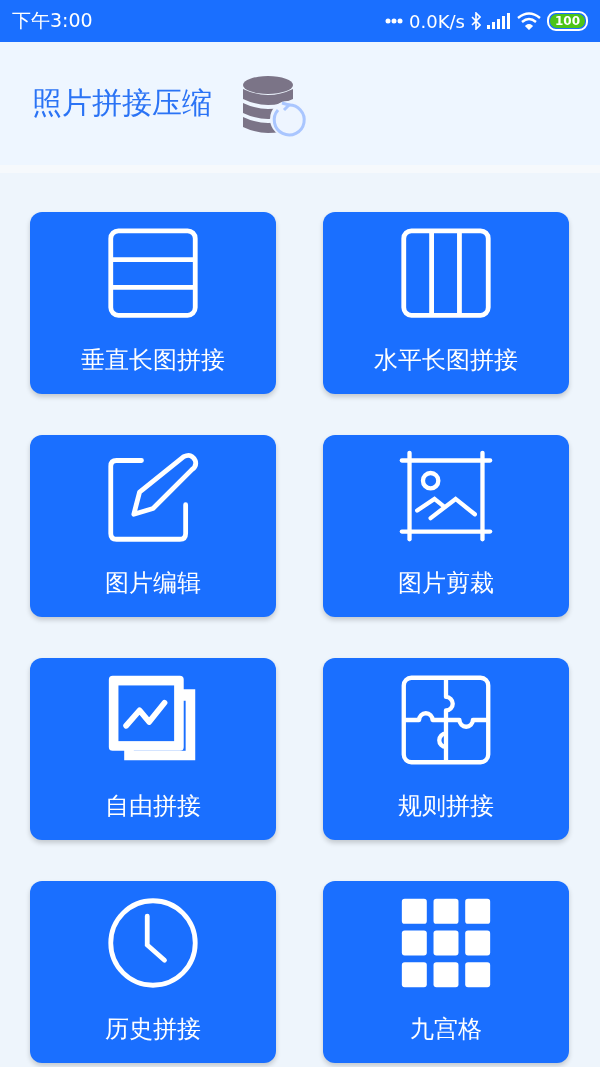  Describe the element at coordinates (153, 749) in the screenshot. I see `feature-tile: 自由拼接` at that location.